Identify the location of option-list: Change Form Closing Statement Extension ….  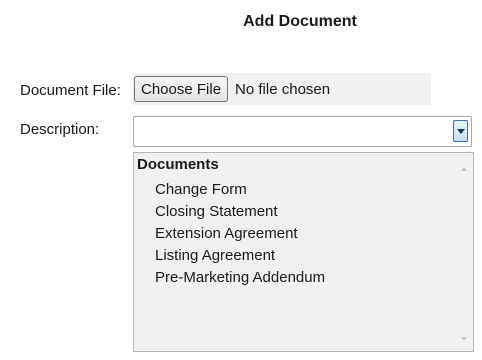
(240, 234).